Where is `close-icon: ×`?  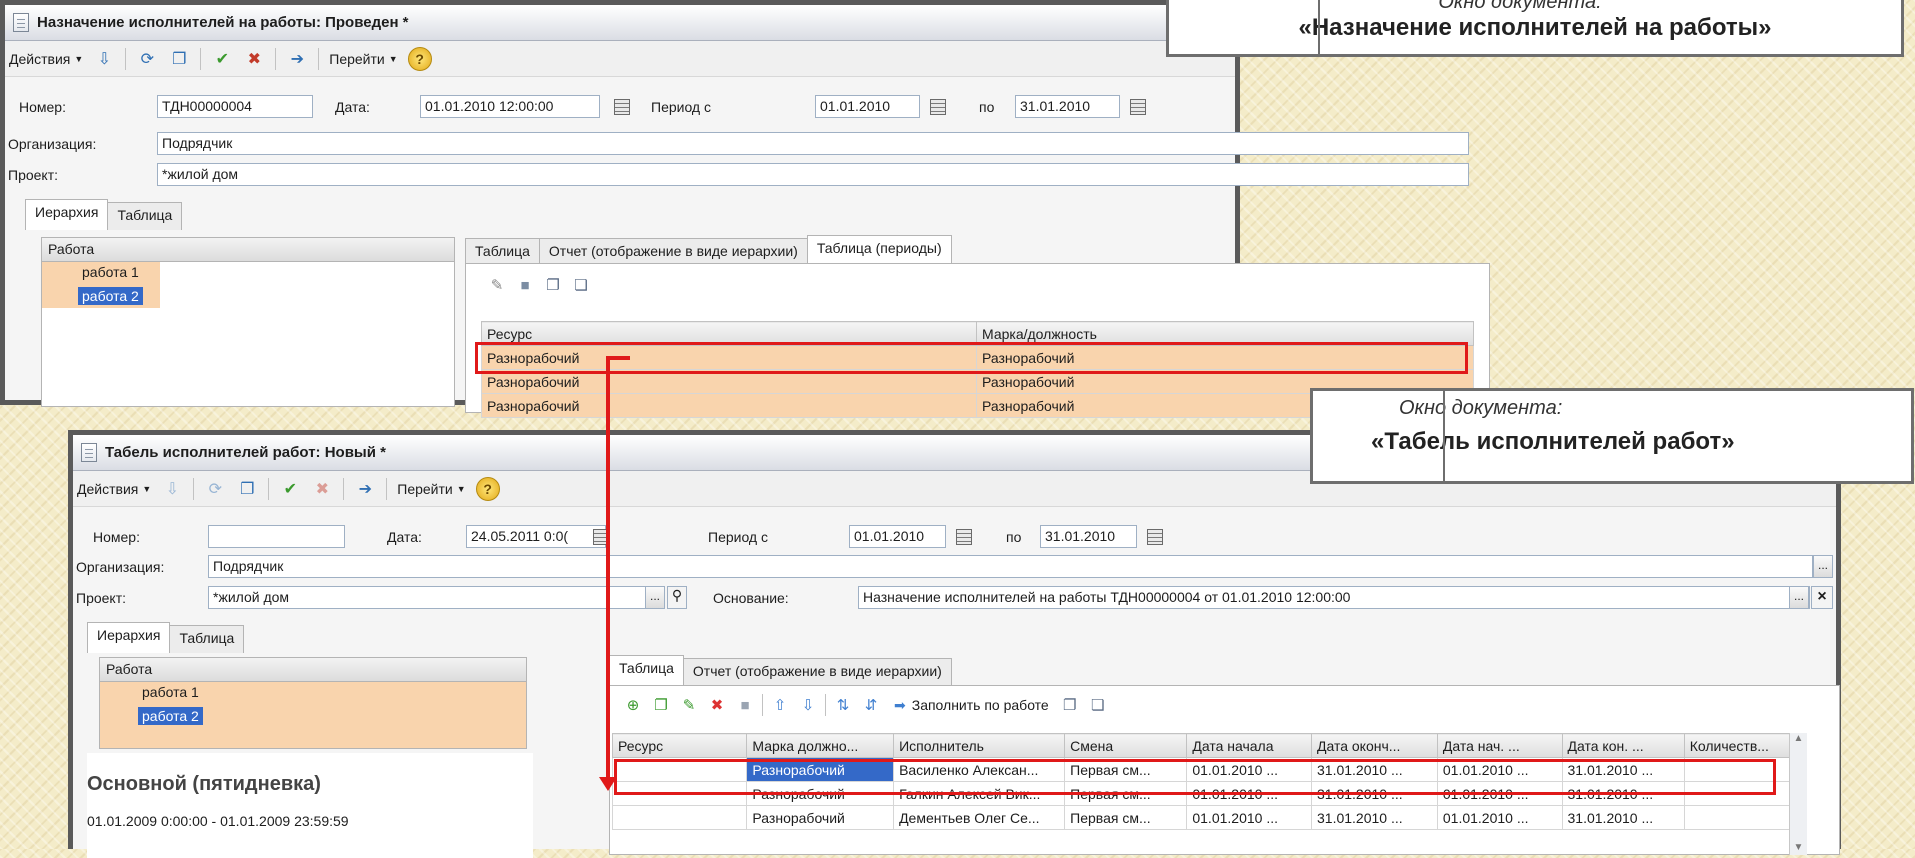
close-icon: × is located at coordinates (1822, 597).